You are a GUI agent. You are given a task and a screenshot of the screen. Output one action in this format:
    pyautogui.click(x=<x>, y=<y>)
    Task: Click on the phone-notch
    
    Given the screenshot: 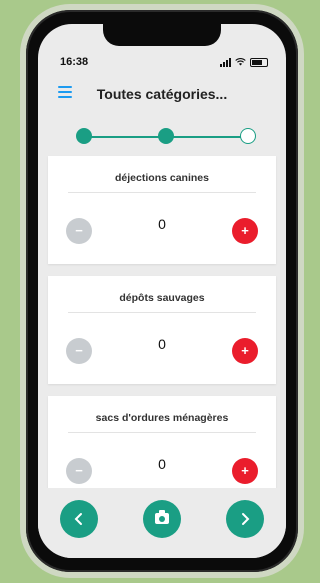 What is the action you would take?
    pyautogui.click(x=162, y=35)
    